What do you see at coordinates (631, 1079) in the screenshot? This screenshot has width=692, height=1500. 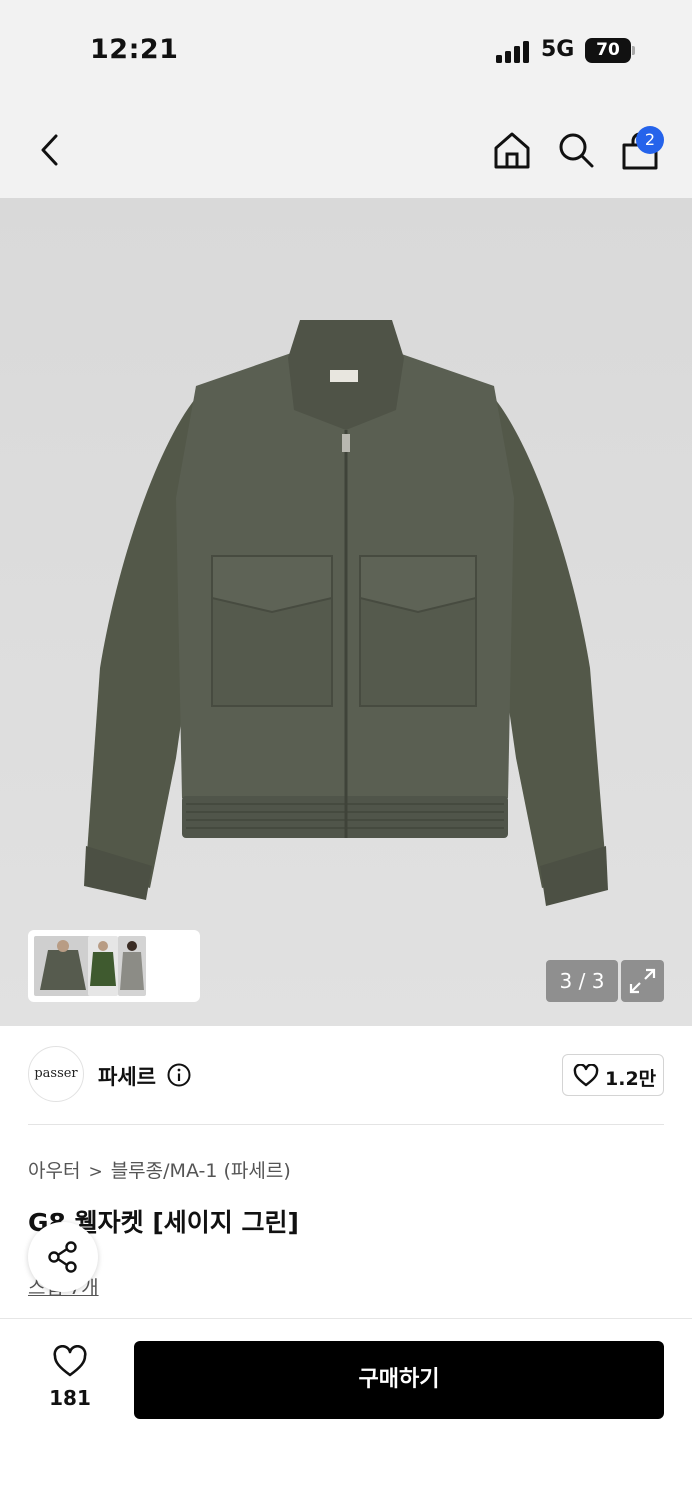 I see `brand-like-count: 1.2만` at bounding box center [631, 1079].